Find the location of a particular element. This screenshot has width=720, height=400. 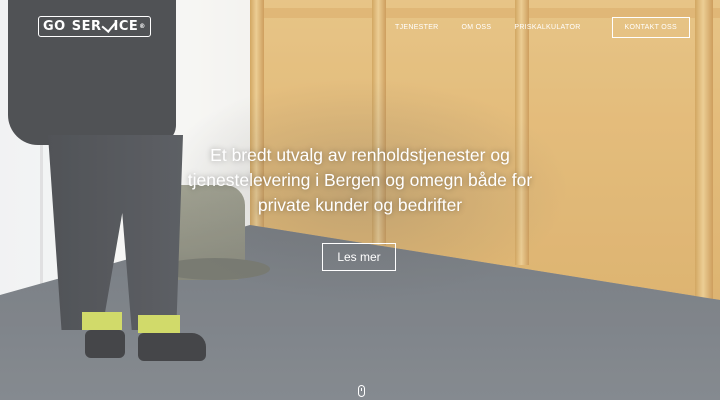

logo-text-ser: SER is located at coordinates (86, 26).